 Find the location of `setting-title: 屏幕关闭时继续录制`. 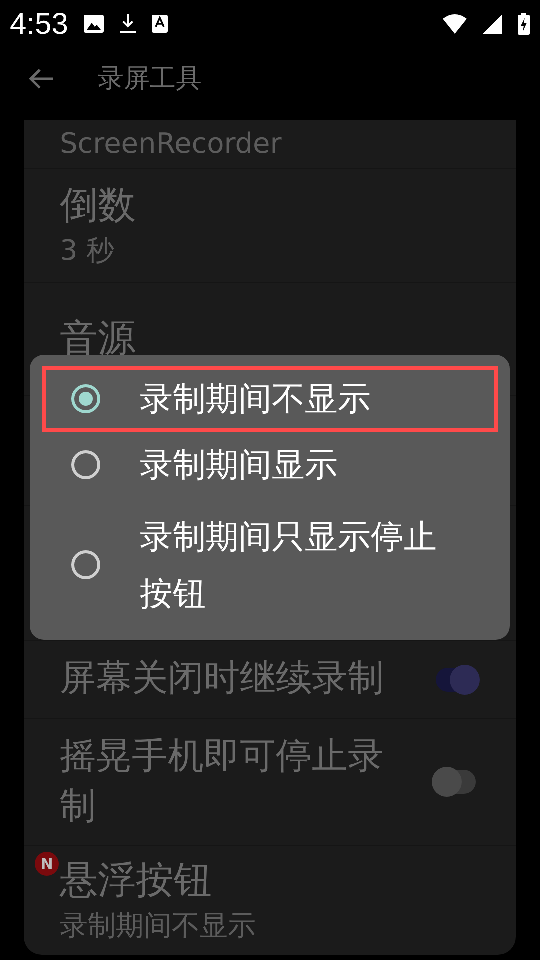

setting-title: 屏幕关闭时继续录制 is located at coordinates (222, 679).